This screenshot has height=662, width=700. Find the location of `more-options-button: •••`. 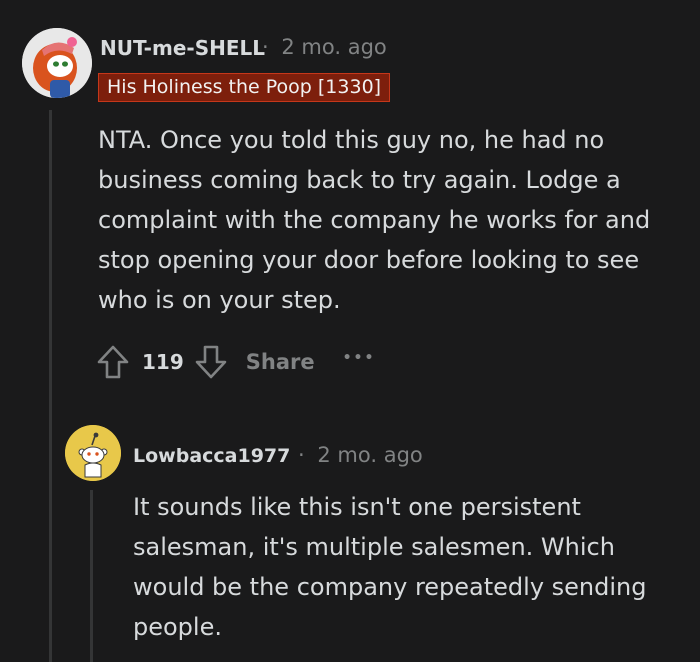

more-options-button: ••• is located at coordinates (359, 358).